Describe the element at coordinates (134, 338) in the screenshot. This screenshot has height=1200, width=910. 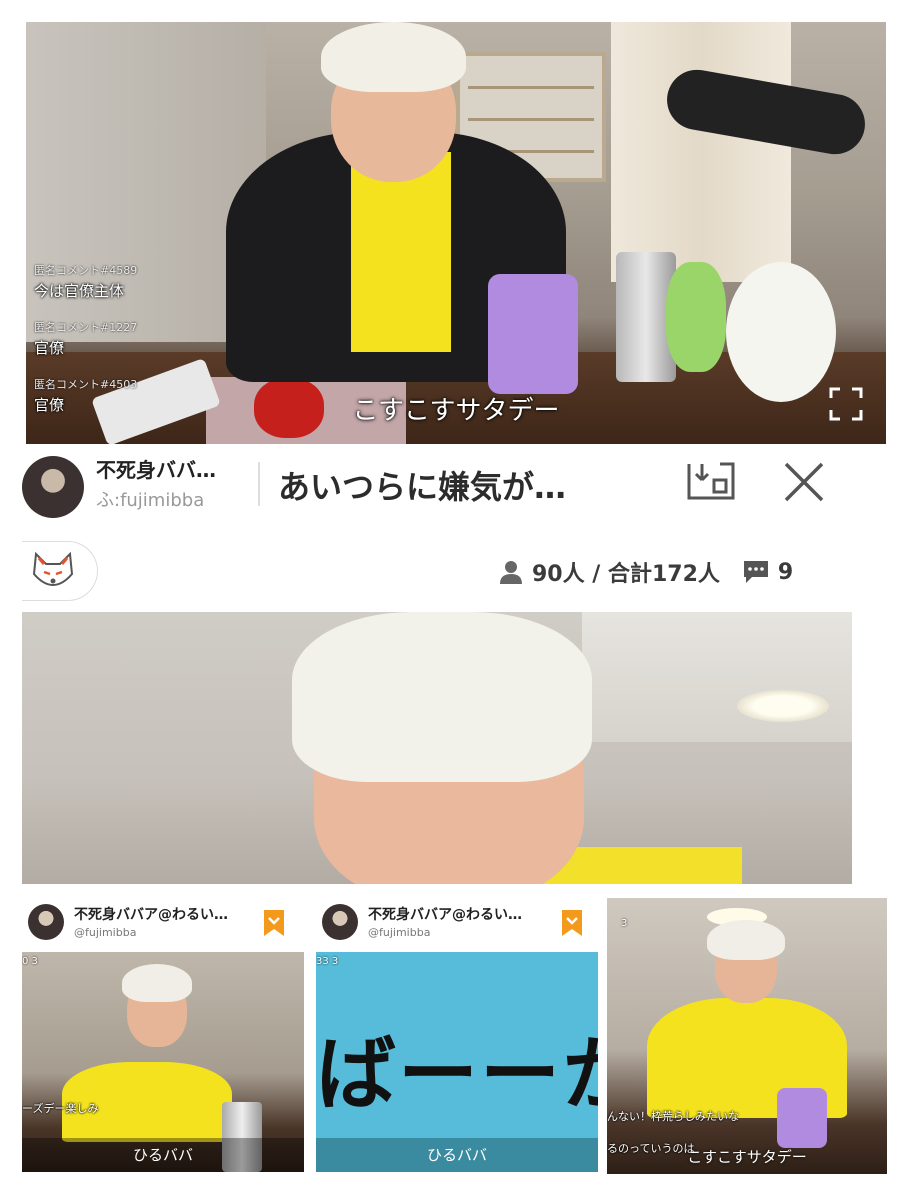
I see `comment-item: 匿名コメント#1227 官僚` at that location.